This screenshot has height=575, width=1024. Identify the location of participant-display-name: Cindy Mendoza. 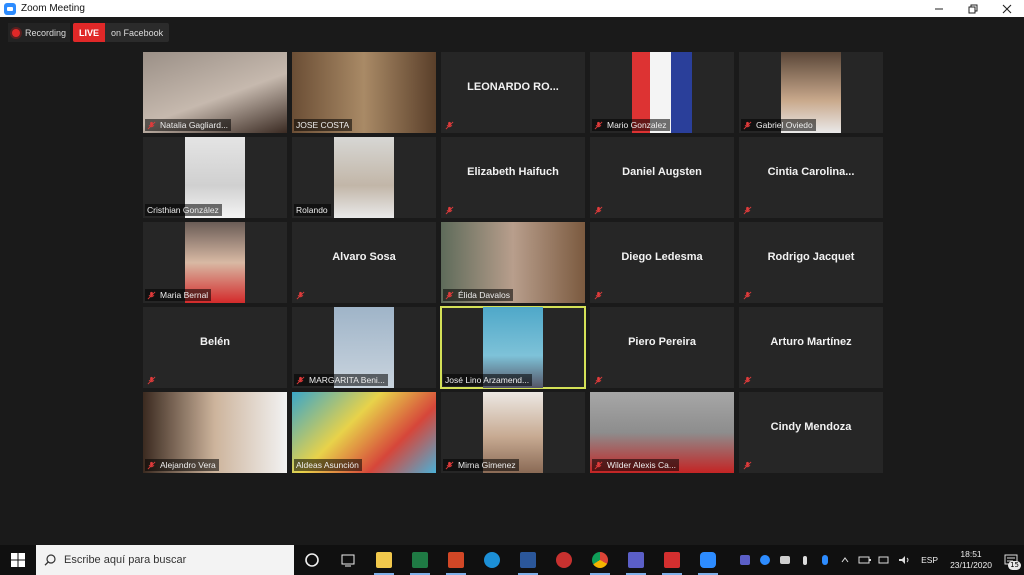
(811, 426).